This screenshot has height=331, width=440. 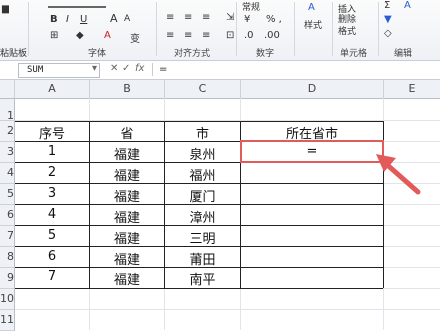 I want to click on align-middle-icon: ≡, so click(x=188, y=17).